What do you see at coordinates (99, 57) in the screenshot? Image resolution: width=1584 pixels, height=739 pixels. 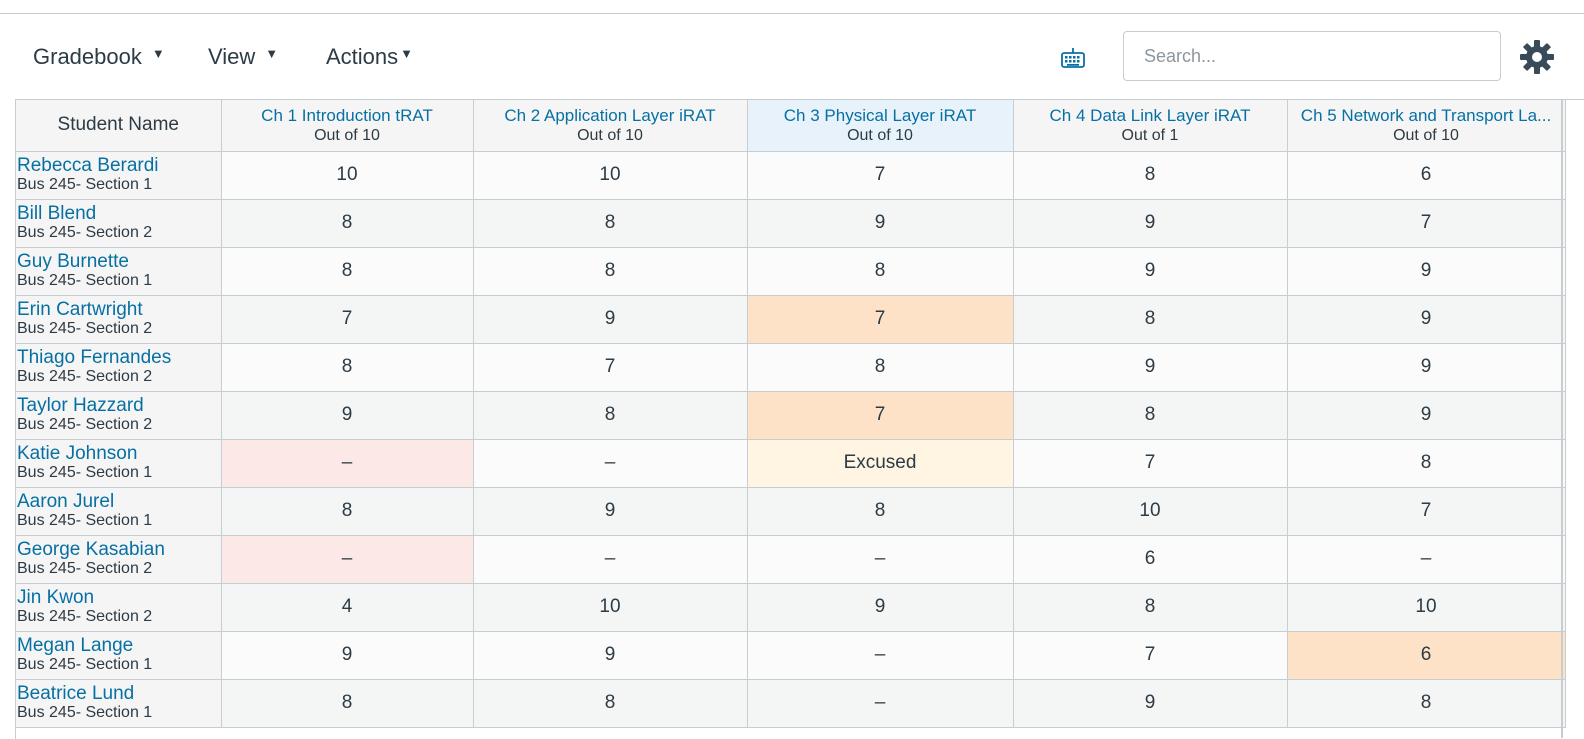 I see `gradebook-menu: Gradebook ▼` at bounding box center [99, 57].